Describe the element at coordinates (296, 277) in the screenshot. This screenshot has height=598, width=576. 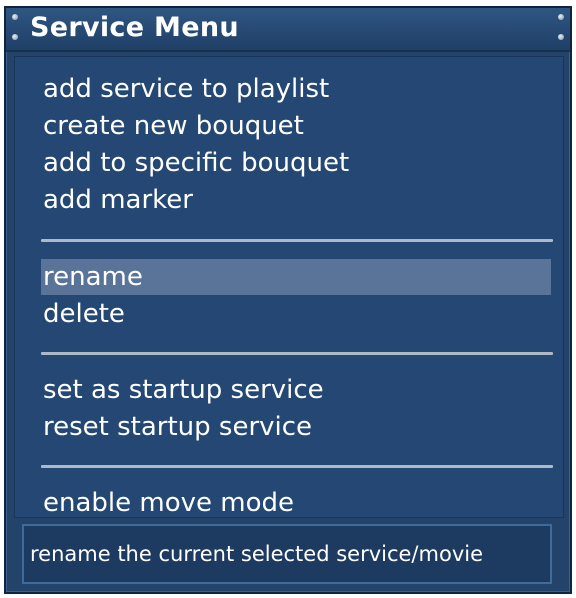
I see `menu-item-rename: rename` at that location.